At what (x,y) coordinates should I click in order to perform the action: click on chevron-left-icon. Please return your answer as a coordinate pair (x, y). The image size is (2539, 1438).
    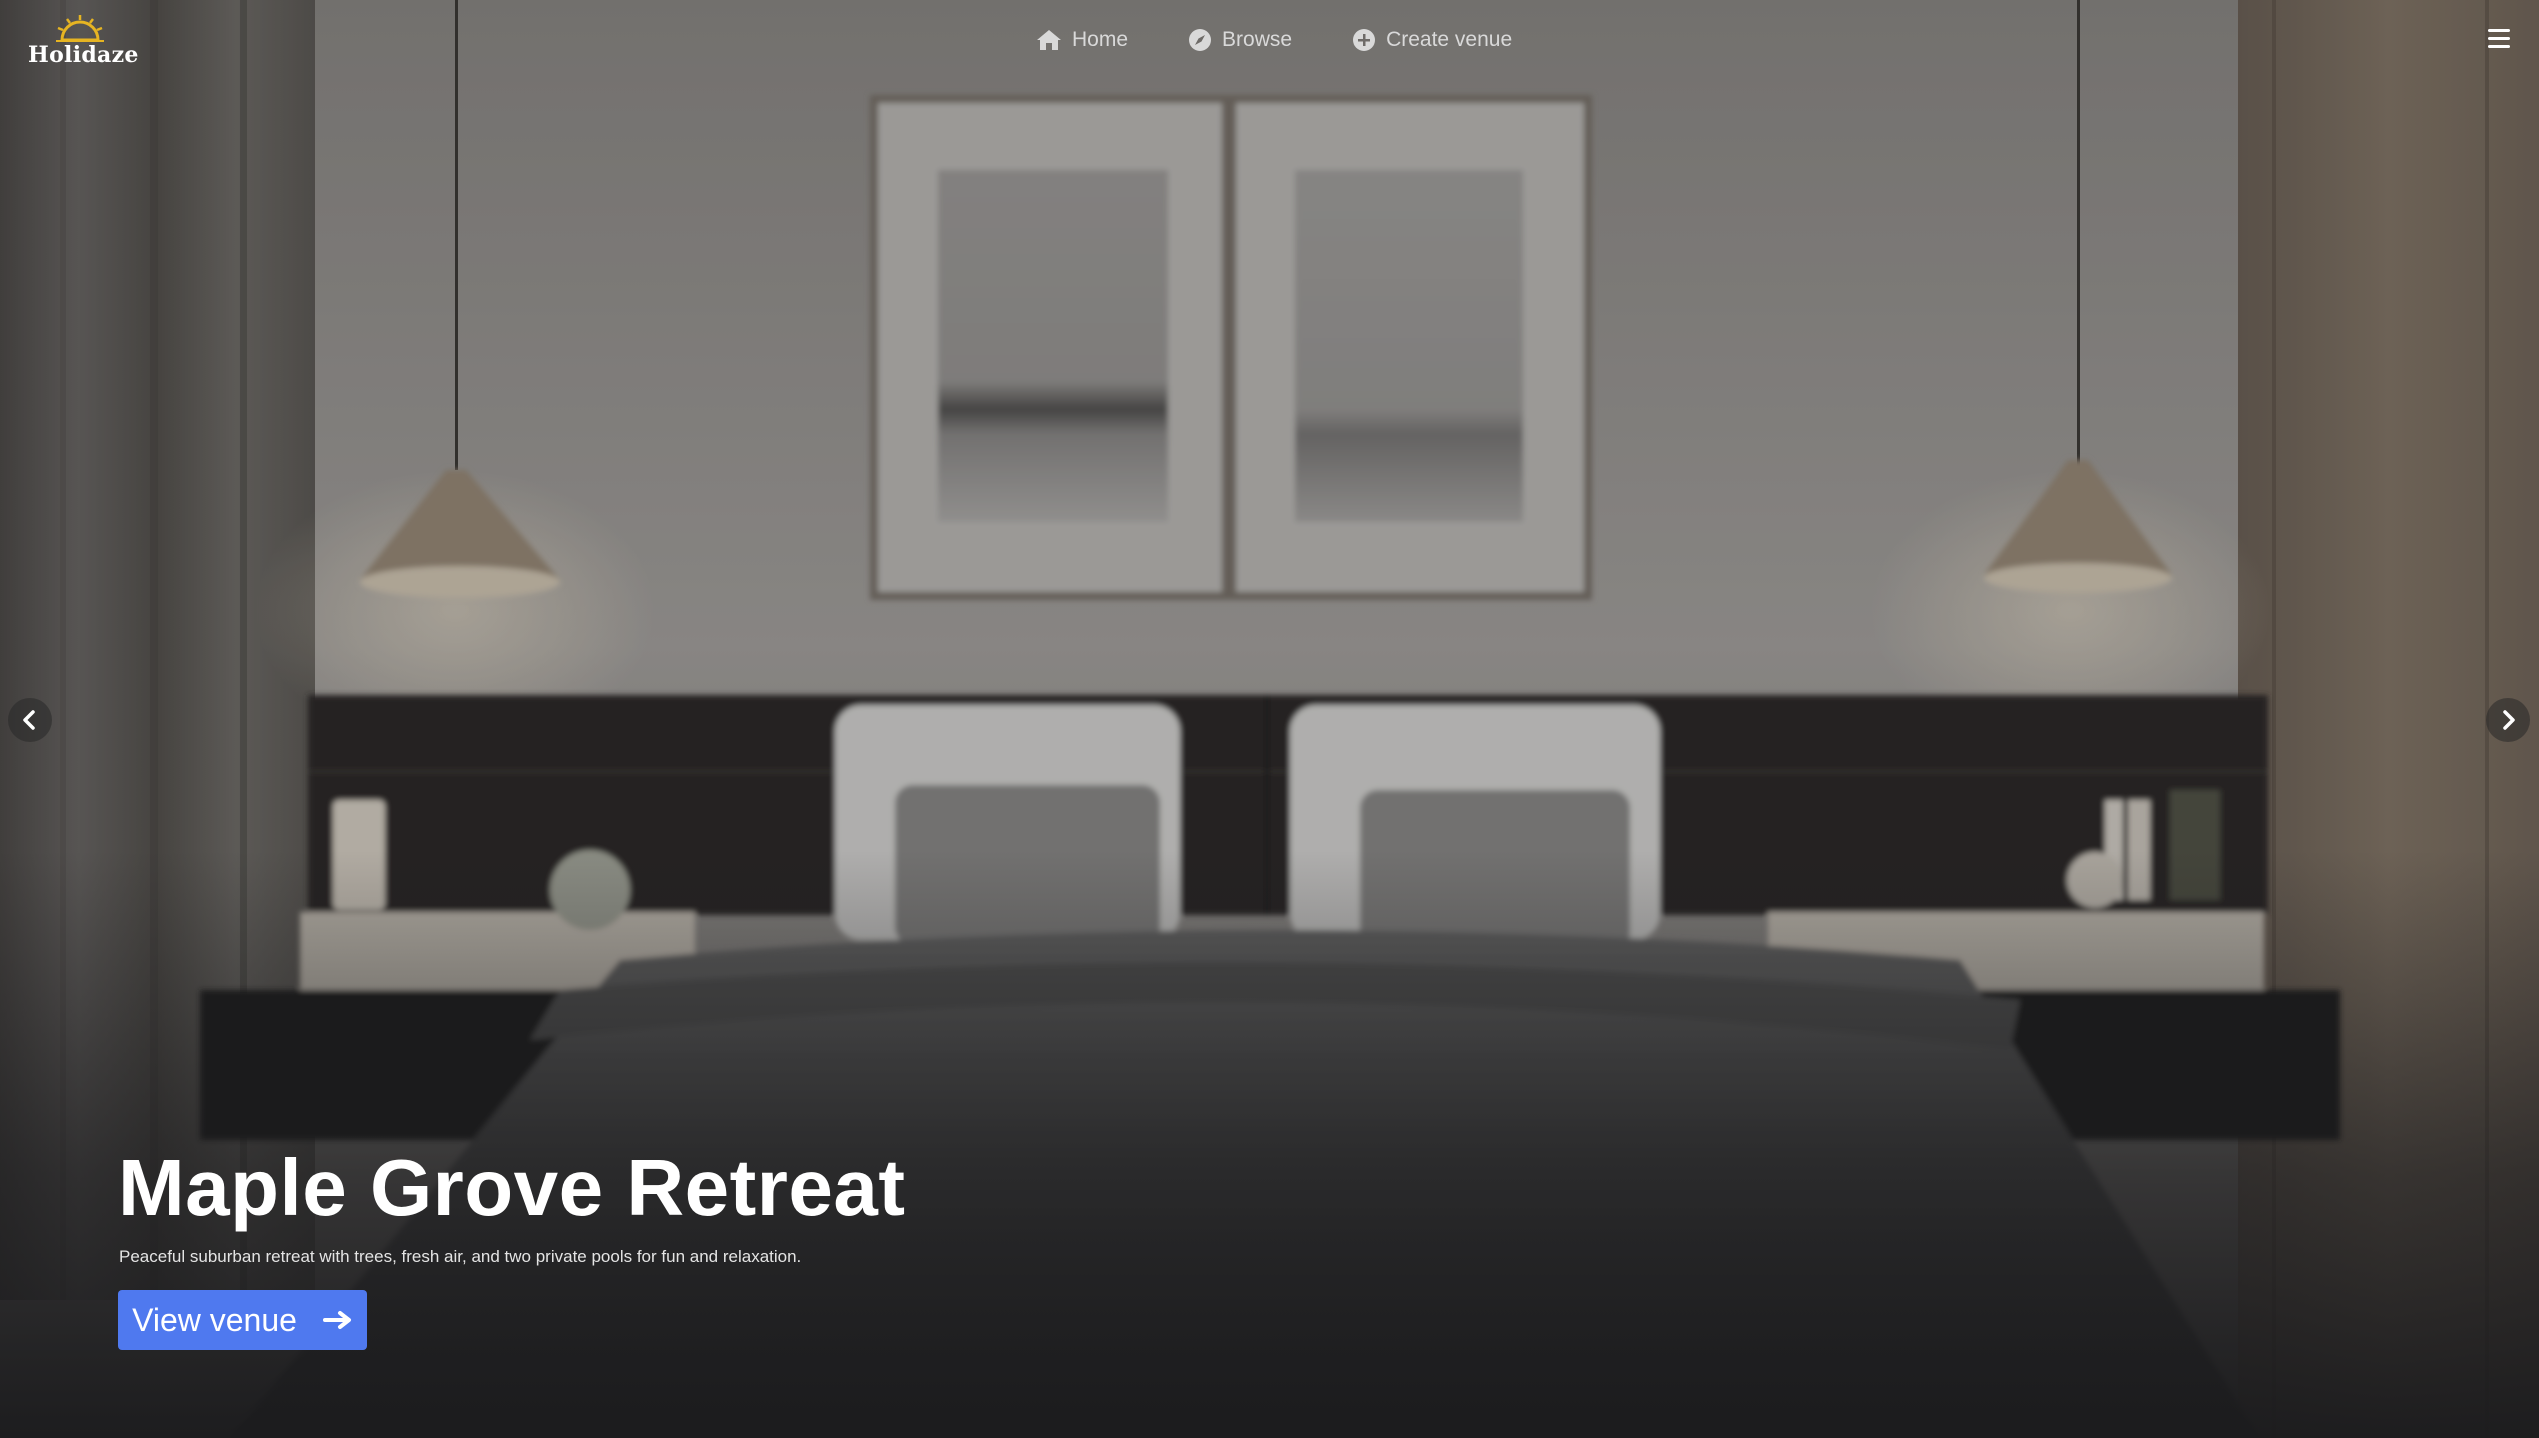
    Looking at the image, I should click on (29, 720).